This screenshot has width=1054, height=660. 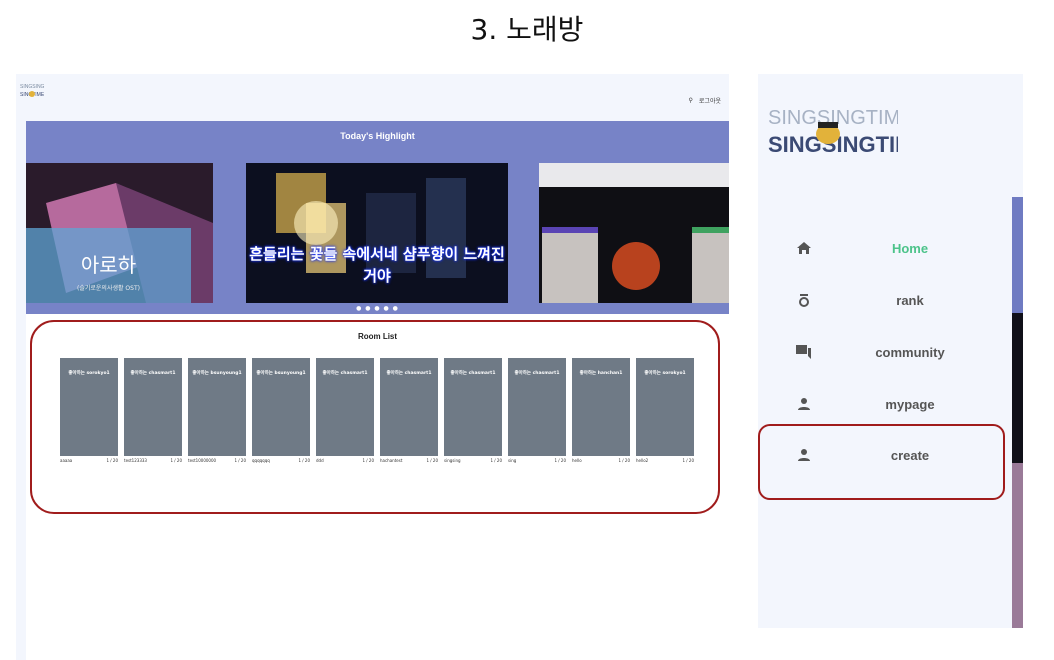 What do you see at coordinates (910, 352) in the screenshot?
I see `sidebar-item-label: community` at bounding box center [910, 352].